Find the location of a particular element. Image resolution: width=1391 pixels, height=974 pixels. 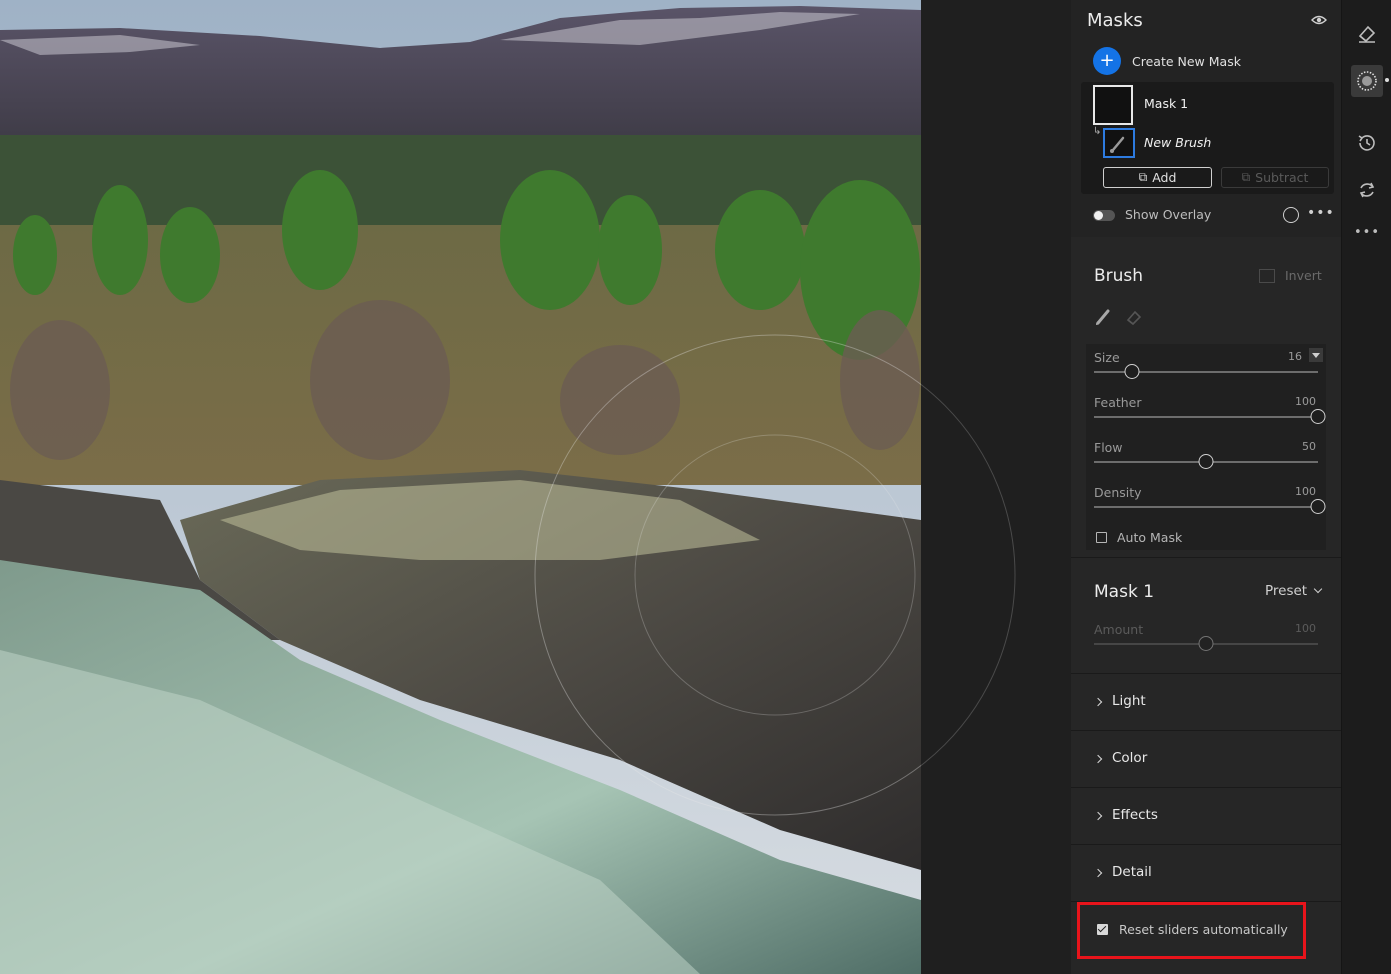

amount-knob is located at coordinates (1206, 643).